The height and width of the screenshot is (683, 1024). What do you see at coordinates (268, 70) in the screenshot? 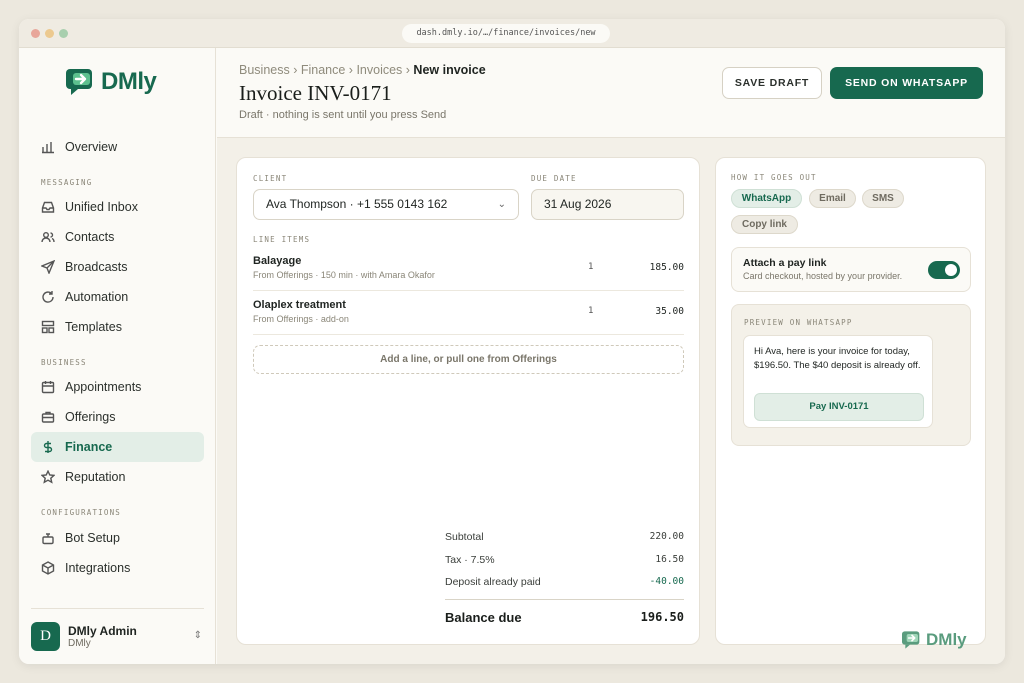
I see `breadcrumb-business: Business ›` at bounding box center [268, 70].